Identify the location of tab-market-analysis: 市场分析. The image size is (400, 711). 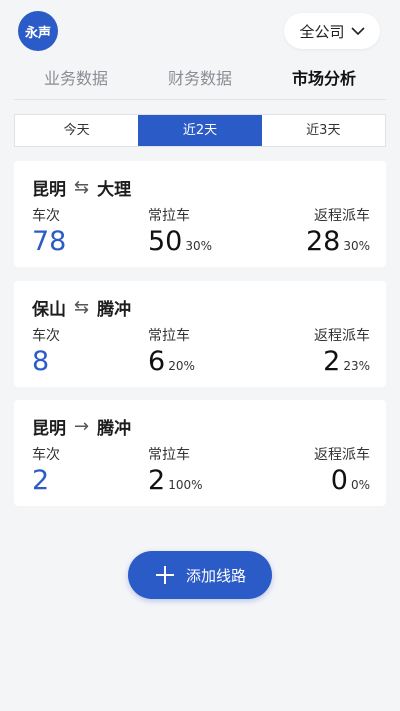
(324, 80).